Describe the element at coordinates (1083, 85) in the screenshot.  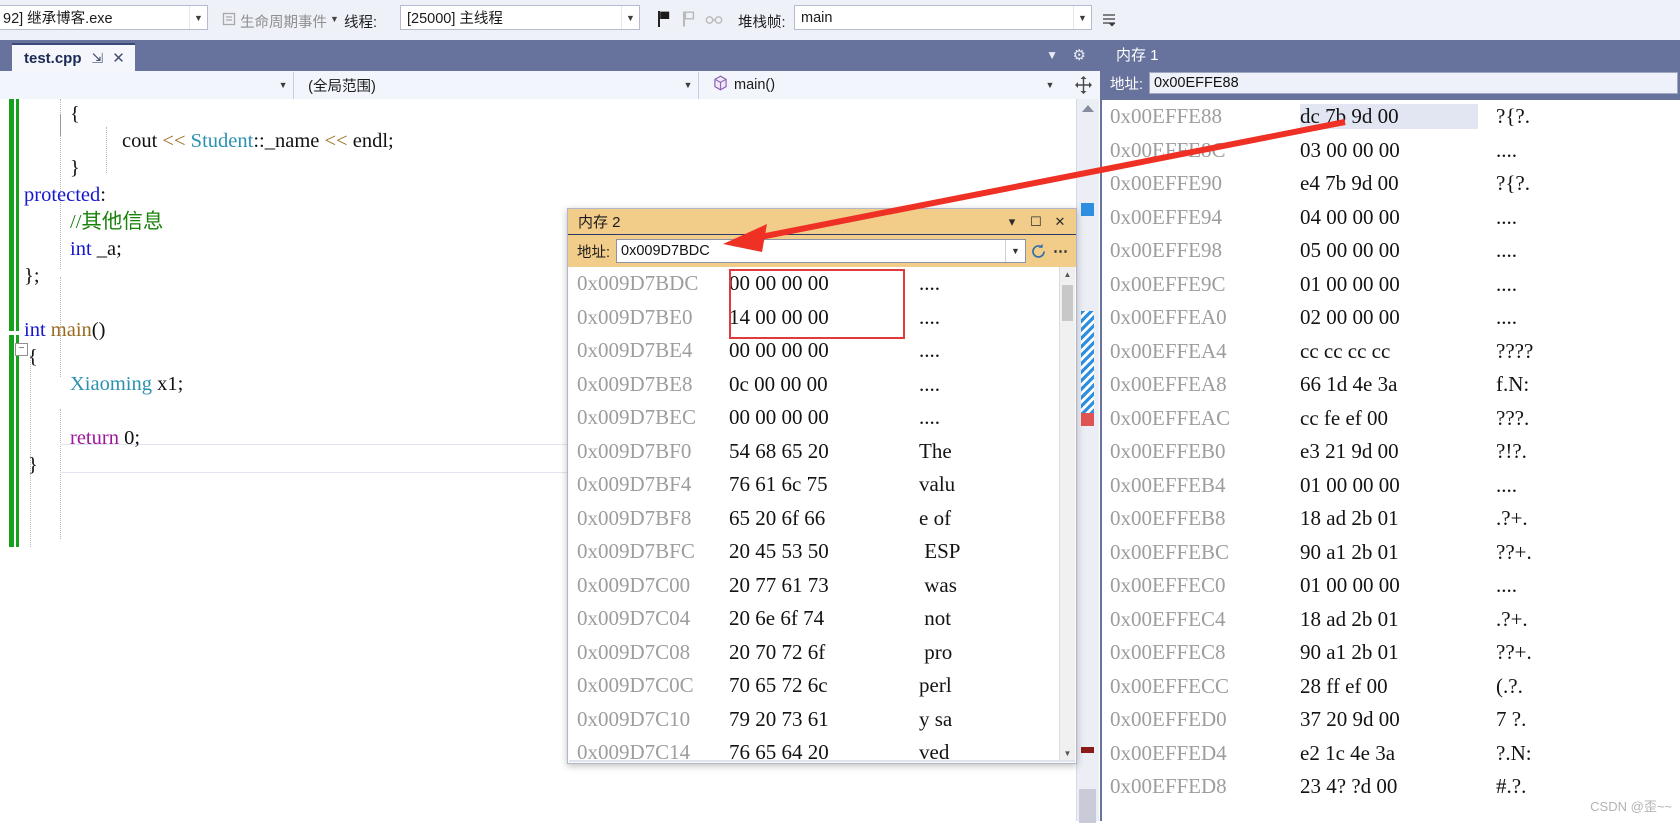
I see `split-editor-icon` at that location.